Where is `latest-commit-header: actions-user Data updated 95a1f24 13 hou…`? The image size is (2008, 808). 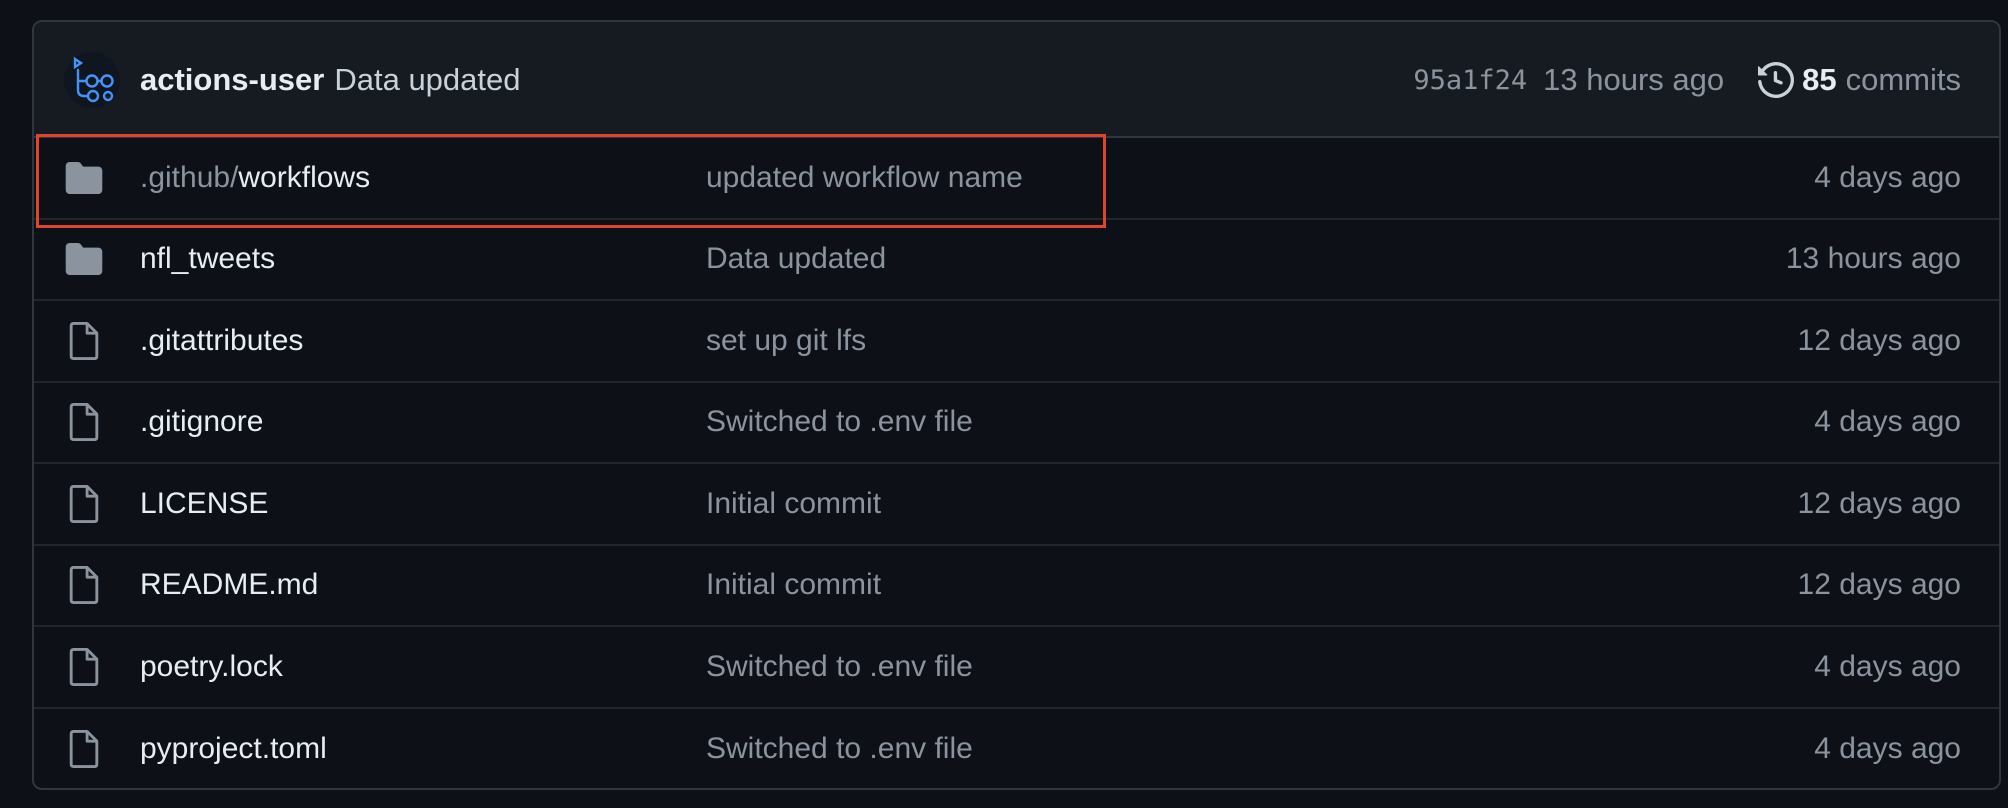 latest-commit-header: actions-user Data updated 95a1f24 13 hou… is located at coordinates (1016, 80).